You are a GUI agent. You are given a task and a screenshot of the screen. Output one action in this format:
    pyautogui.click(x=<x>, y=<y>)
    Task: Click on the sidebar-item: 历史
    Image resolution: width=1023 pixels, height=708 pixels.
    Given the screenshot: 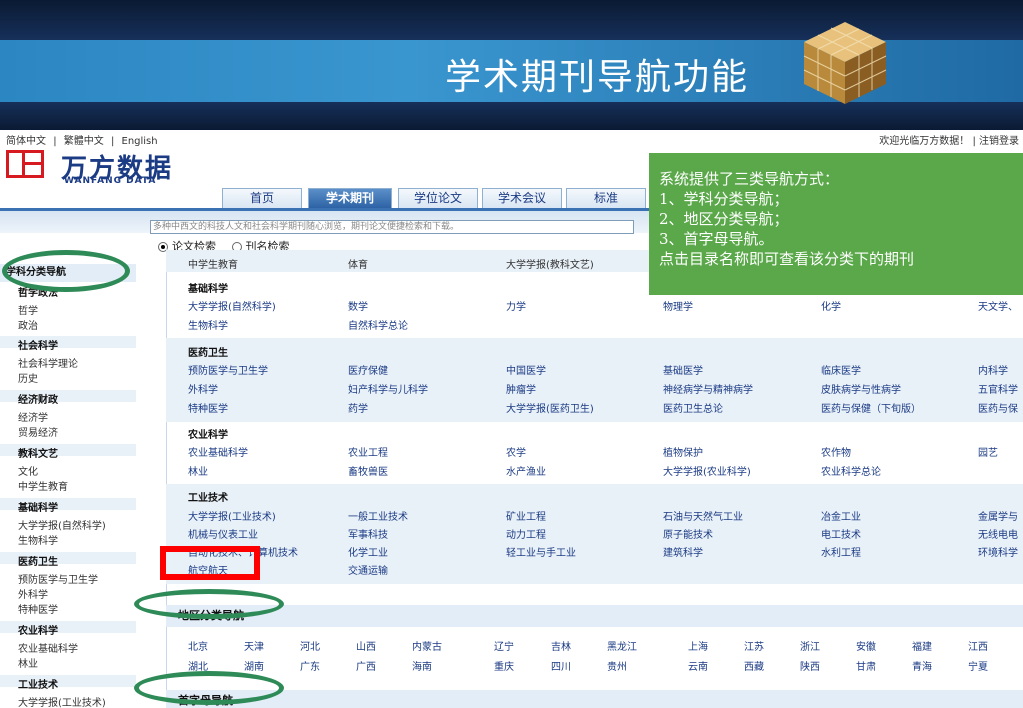 What is the action you would take?
    pyautogui.click(x=28, y=377)
    